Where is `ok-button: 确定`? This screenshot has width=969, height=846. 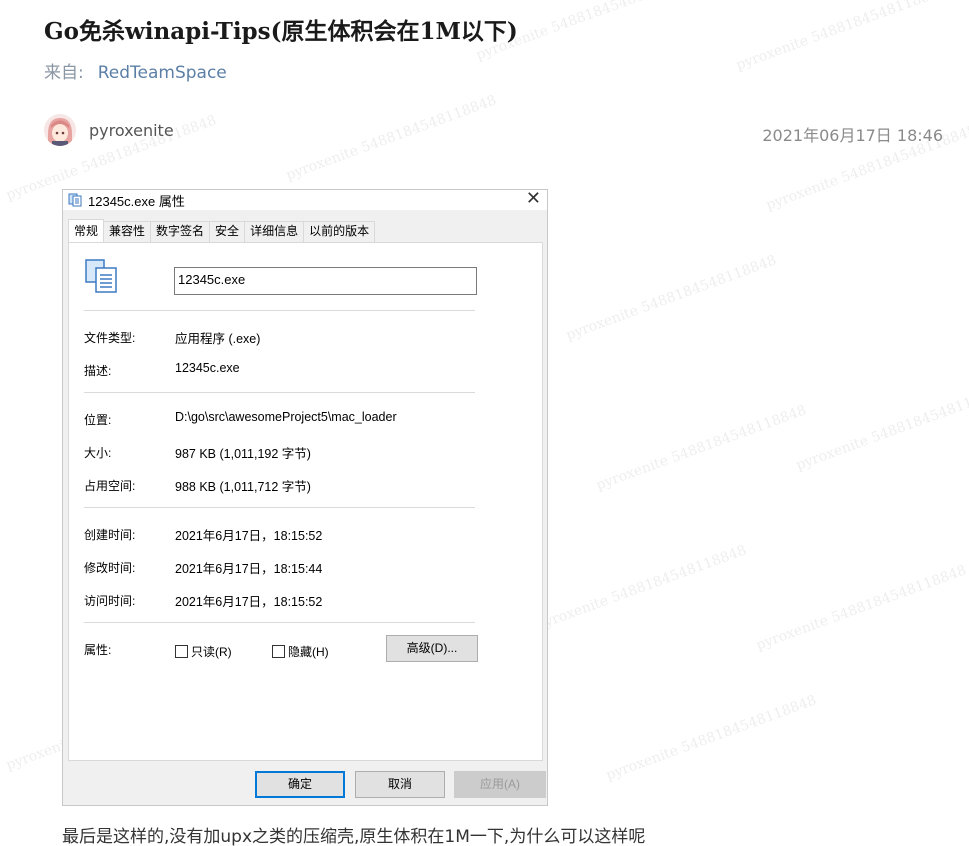 ok-button: 确定 is located at coordinates (300, 784).